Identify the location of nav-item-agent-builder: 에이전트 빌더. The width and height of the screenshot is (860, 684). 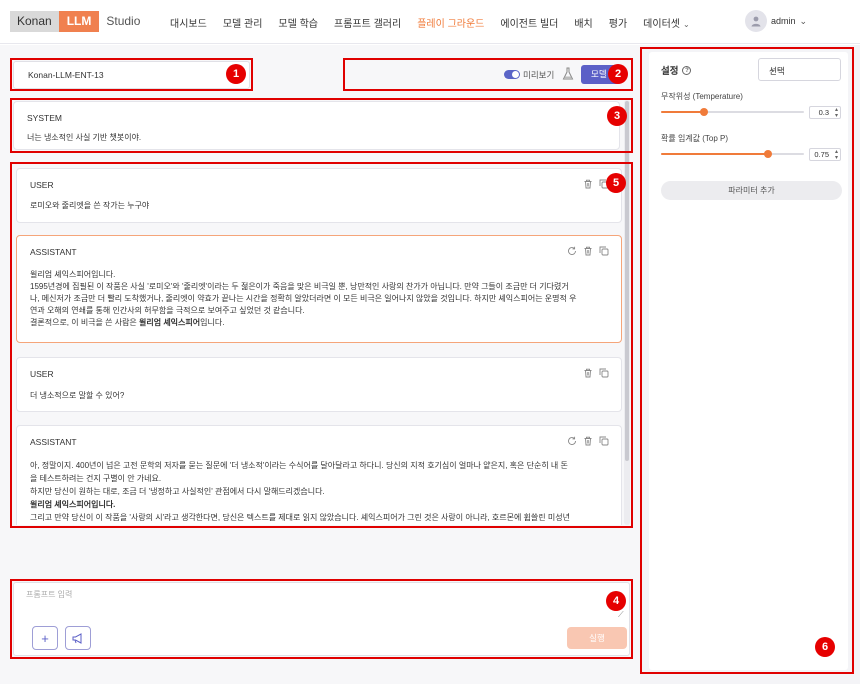
(529, 22).